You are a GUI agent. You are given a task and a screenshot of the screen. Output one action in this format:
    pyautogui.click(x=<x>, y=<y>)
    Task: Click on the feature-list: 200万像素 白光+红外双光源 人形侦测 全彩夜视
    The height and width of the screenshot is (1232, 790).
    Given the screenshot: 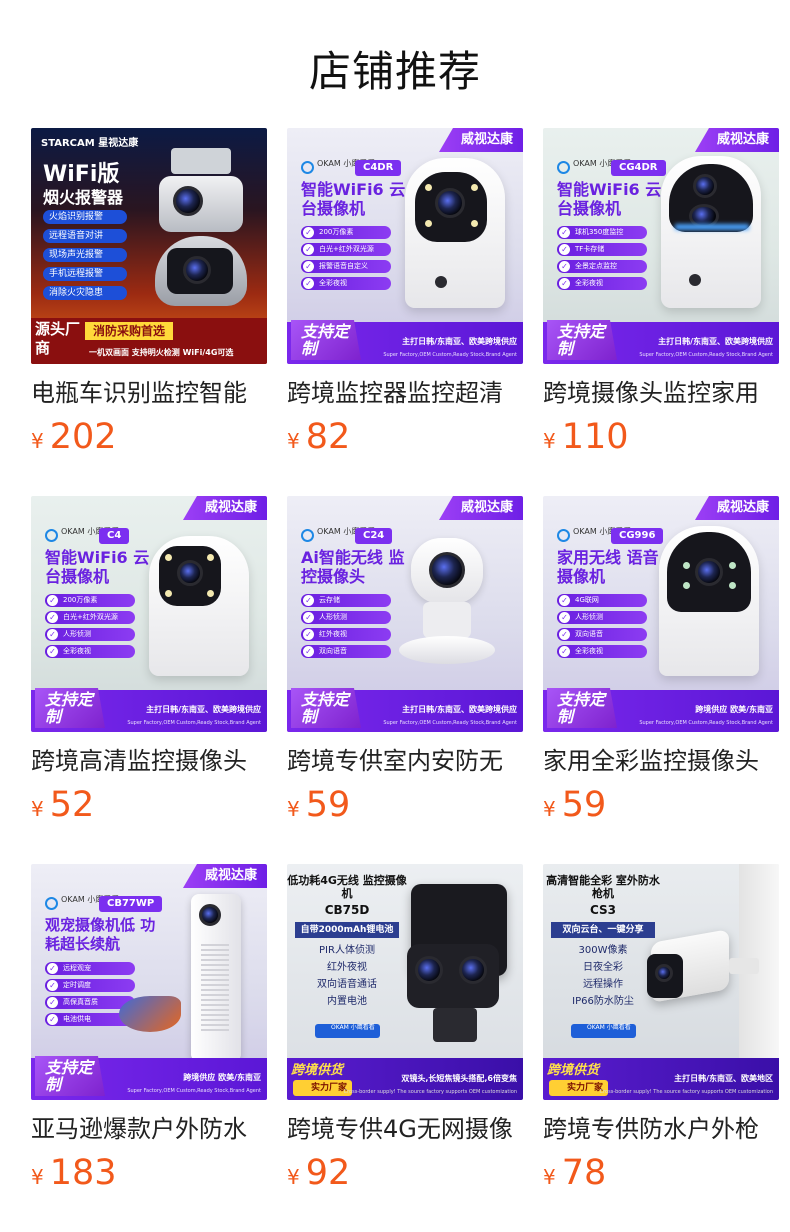 What is the action you would take?
    pyautogui.click(x=90, y=628)
    